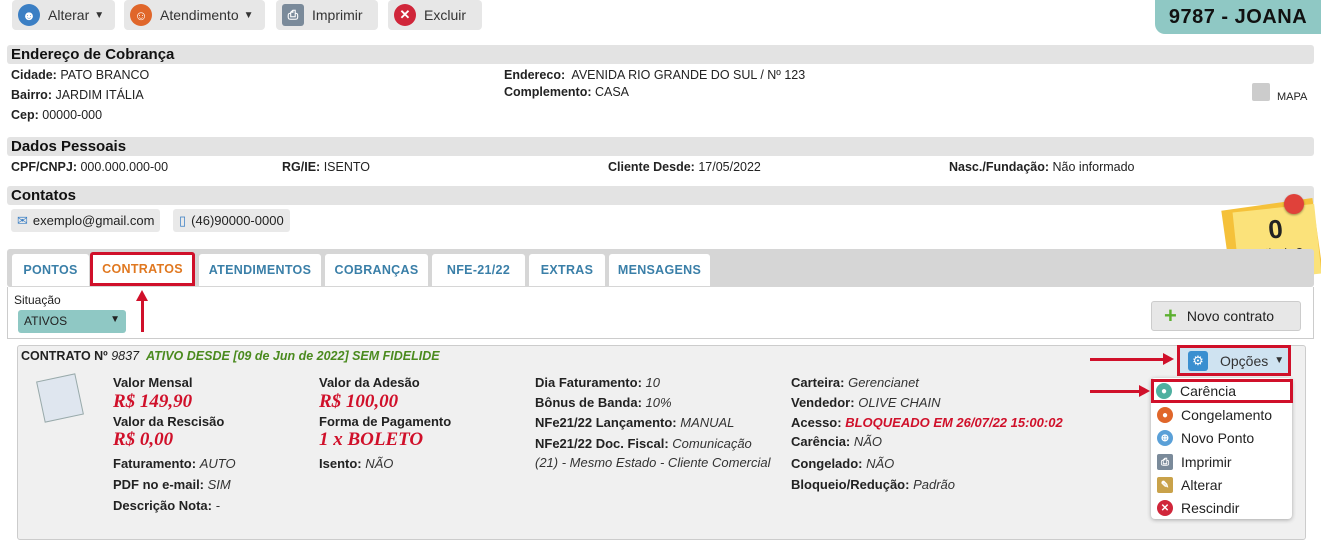 The width and height of the screenshot is (1321, 545). Describe the element at coordinates (1144, 391) in the screenshot. I see `arrow-head-carencia` at that location.